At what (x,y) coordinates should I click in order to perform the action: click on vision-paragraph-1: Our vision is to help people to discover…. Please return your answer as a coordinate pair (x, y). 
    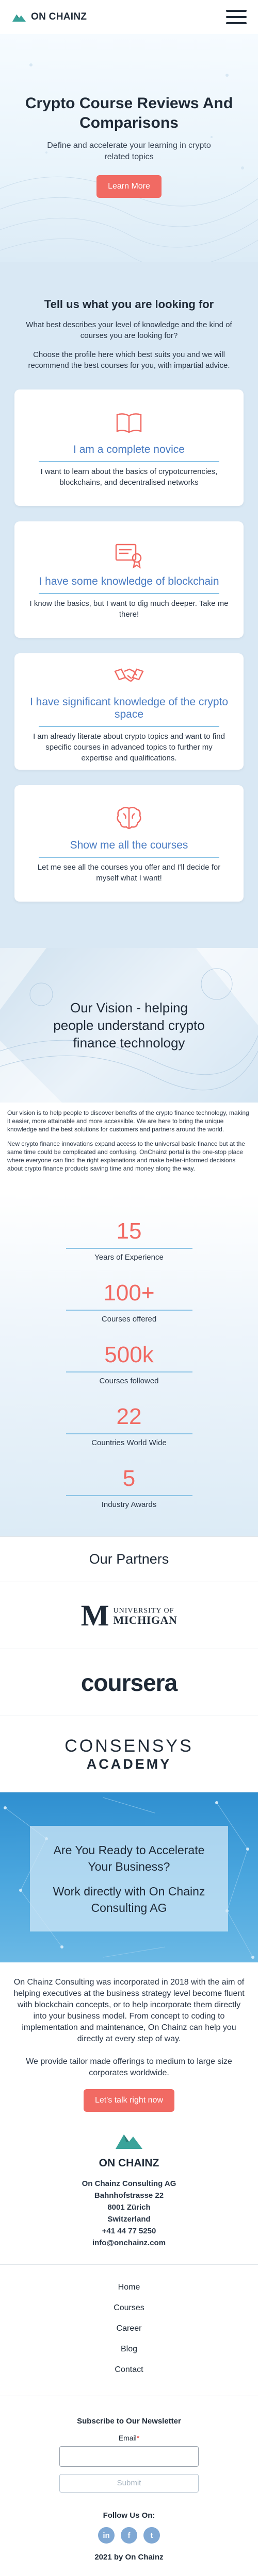
    Looking at the image, I should click on (128, 1121).